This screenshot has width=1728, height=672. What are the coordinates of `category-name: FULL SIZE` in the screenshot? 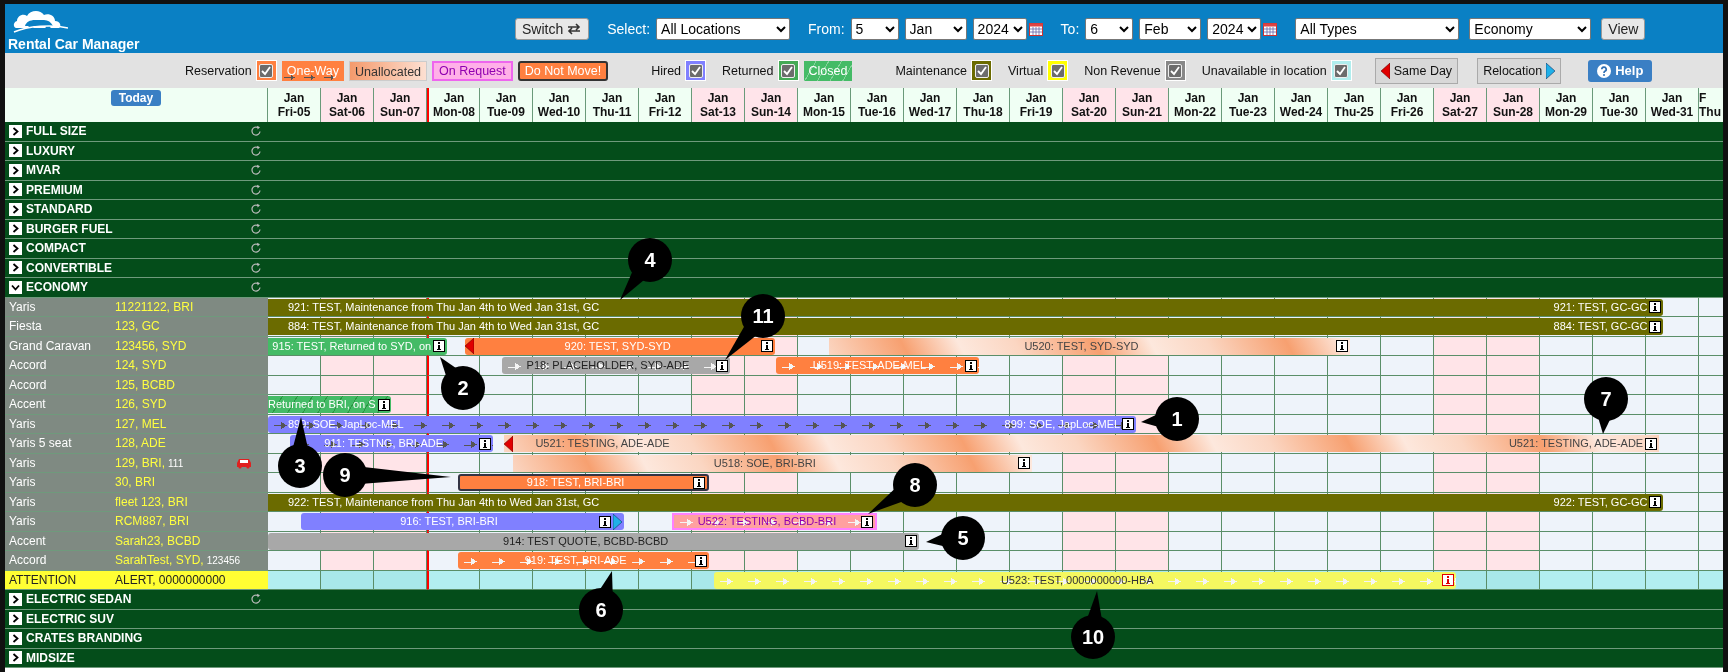 It's located at (57, 131).